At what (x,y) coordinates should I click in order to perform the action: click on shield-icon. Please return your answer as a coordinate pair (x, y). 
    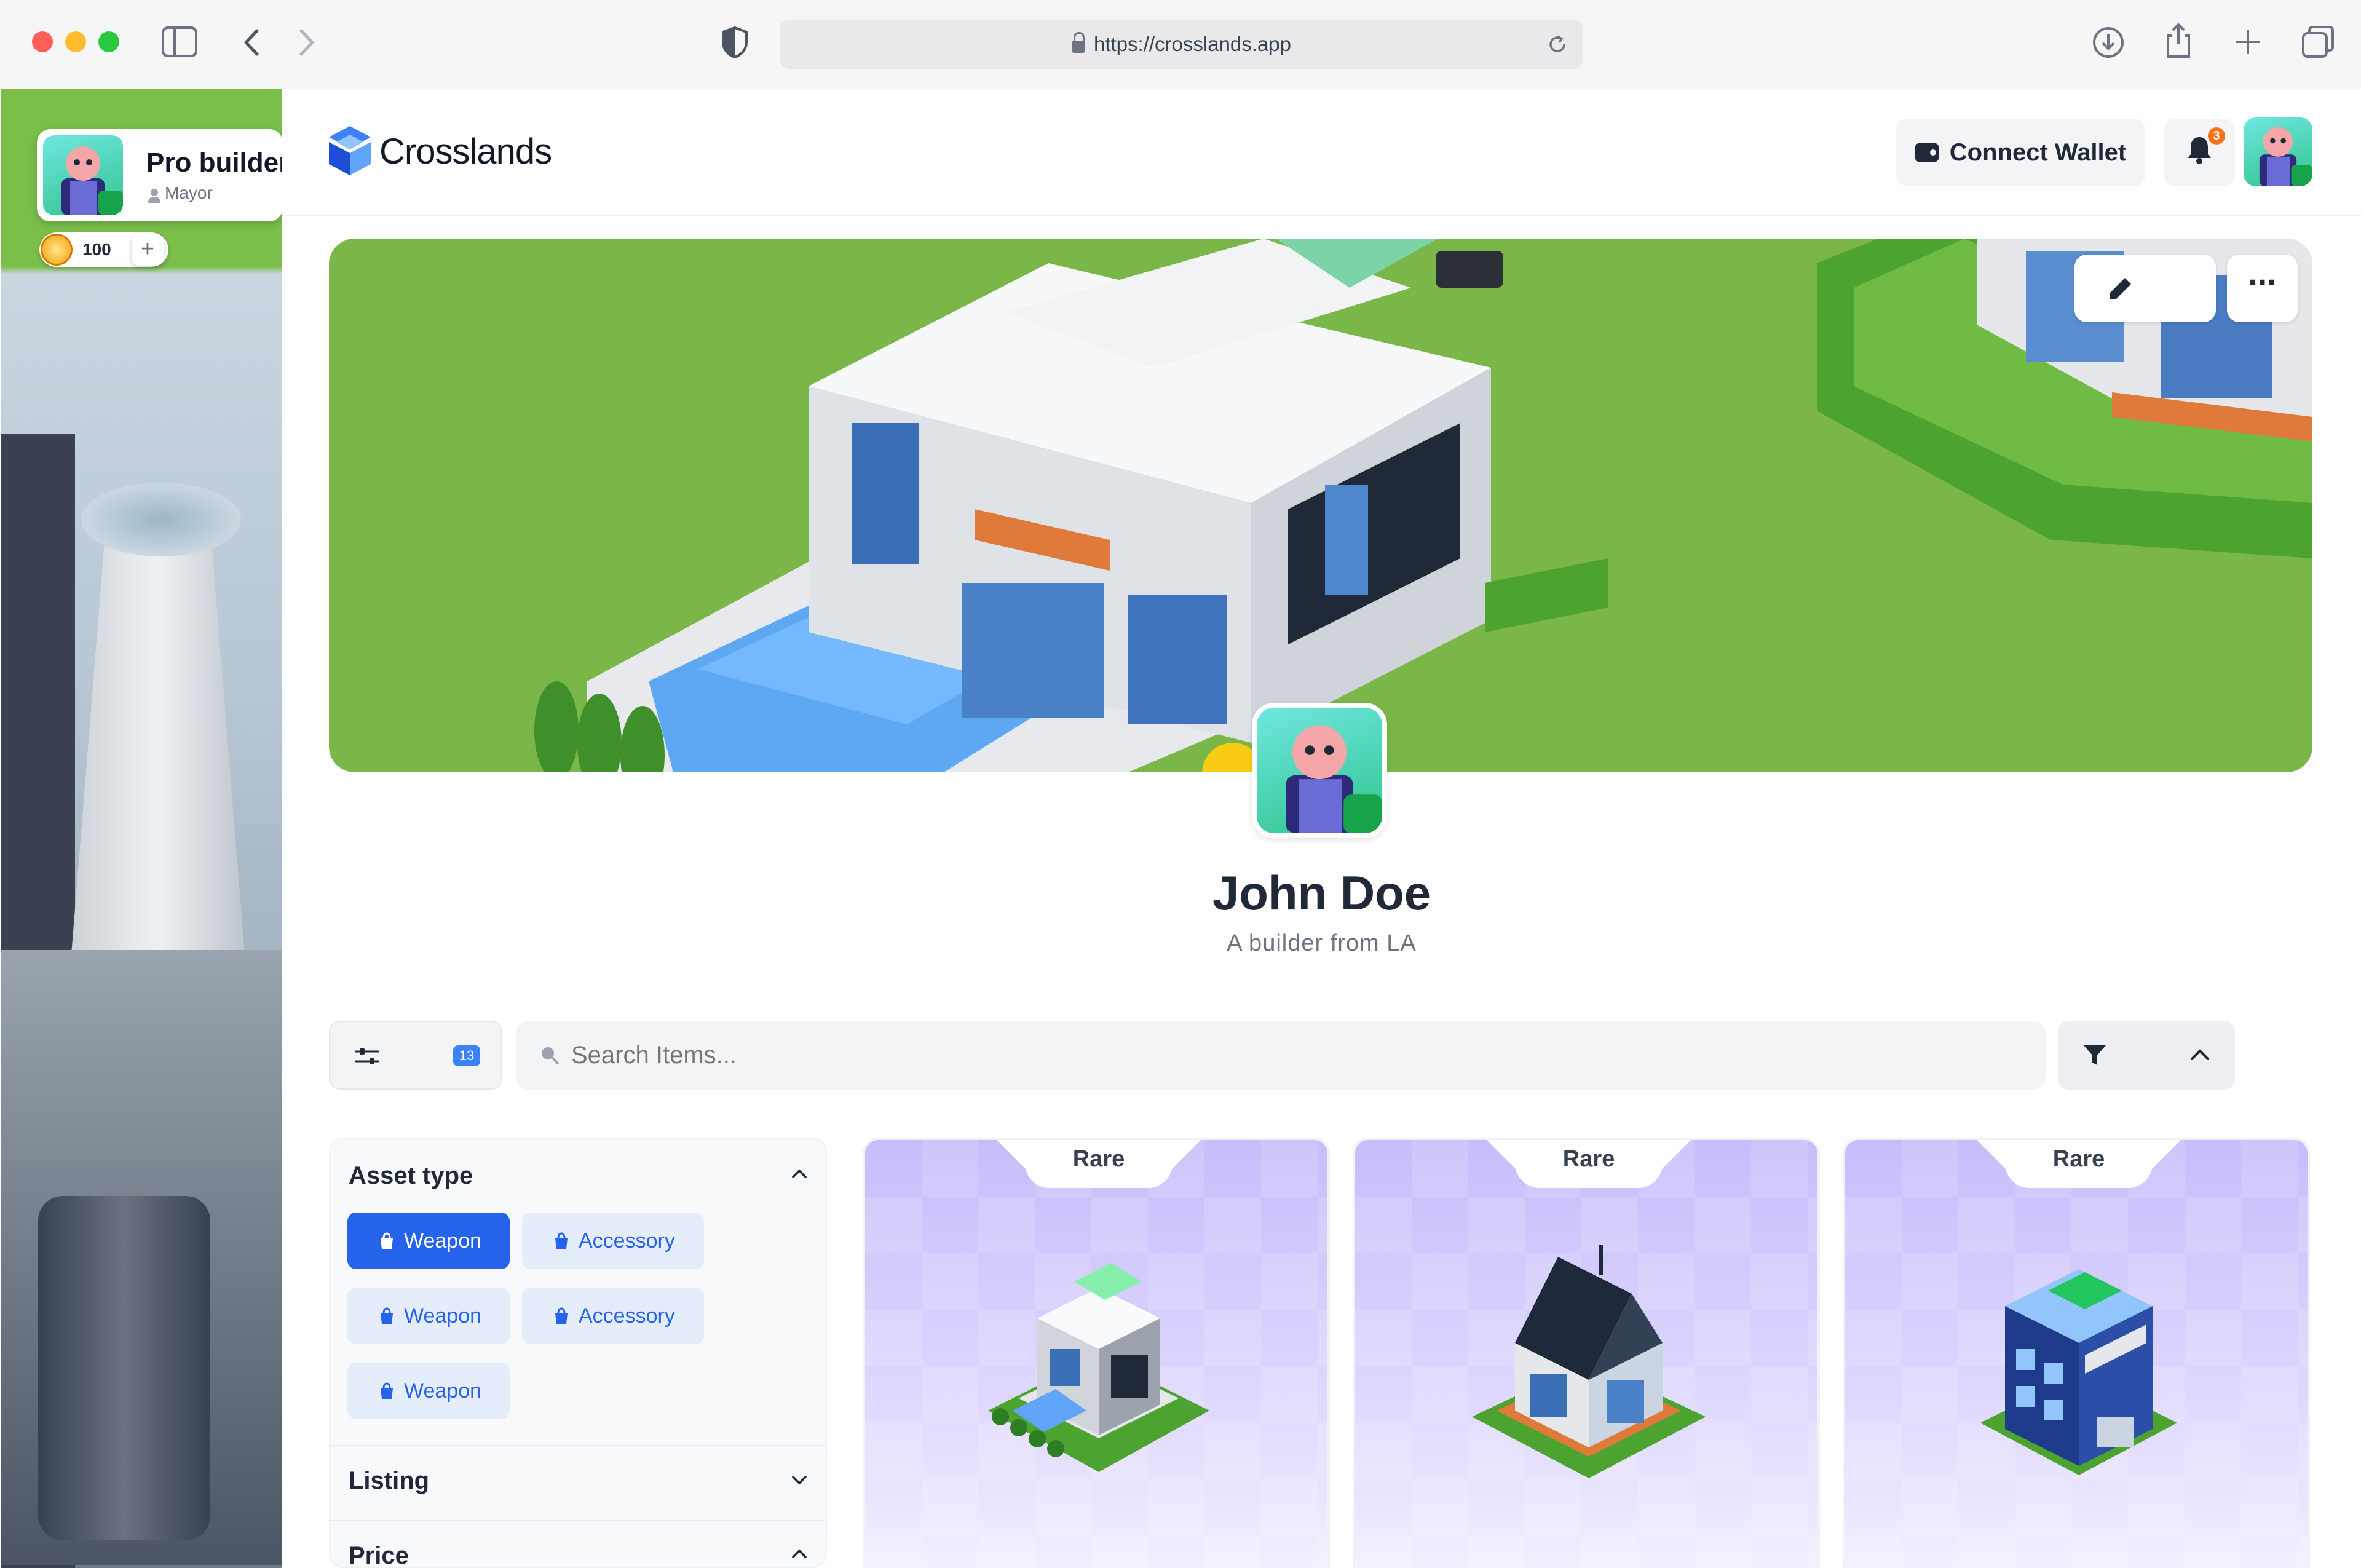
    Looking at the image, I should click on (735, 42).